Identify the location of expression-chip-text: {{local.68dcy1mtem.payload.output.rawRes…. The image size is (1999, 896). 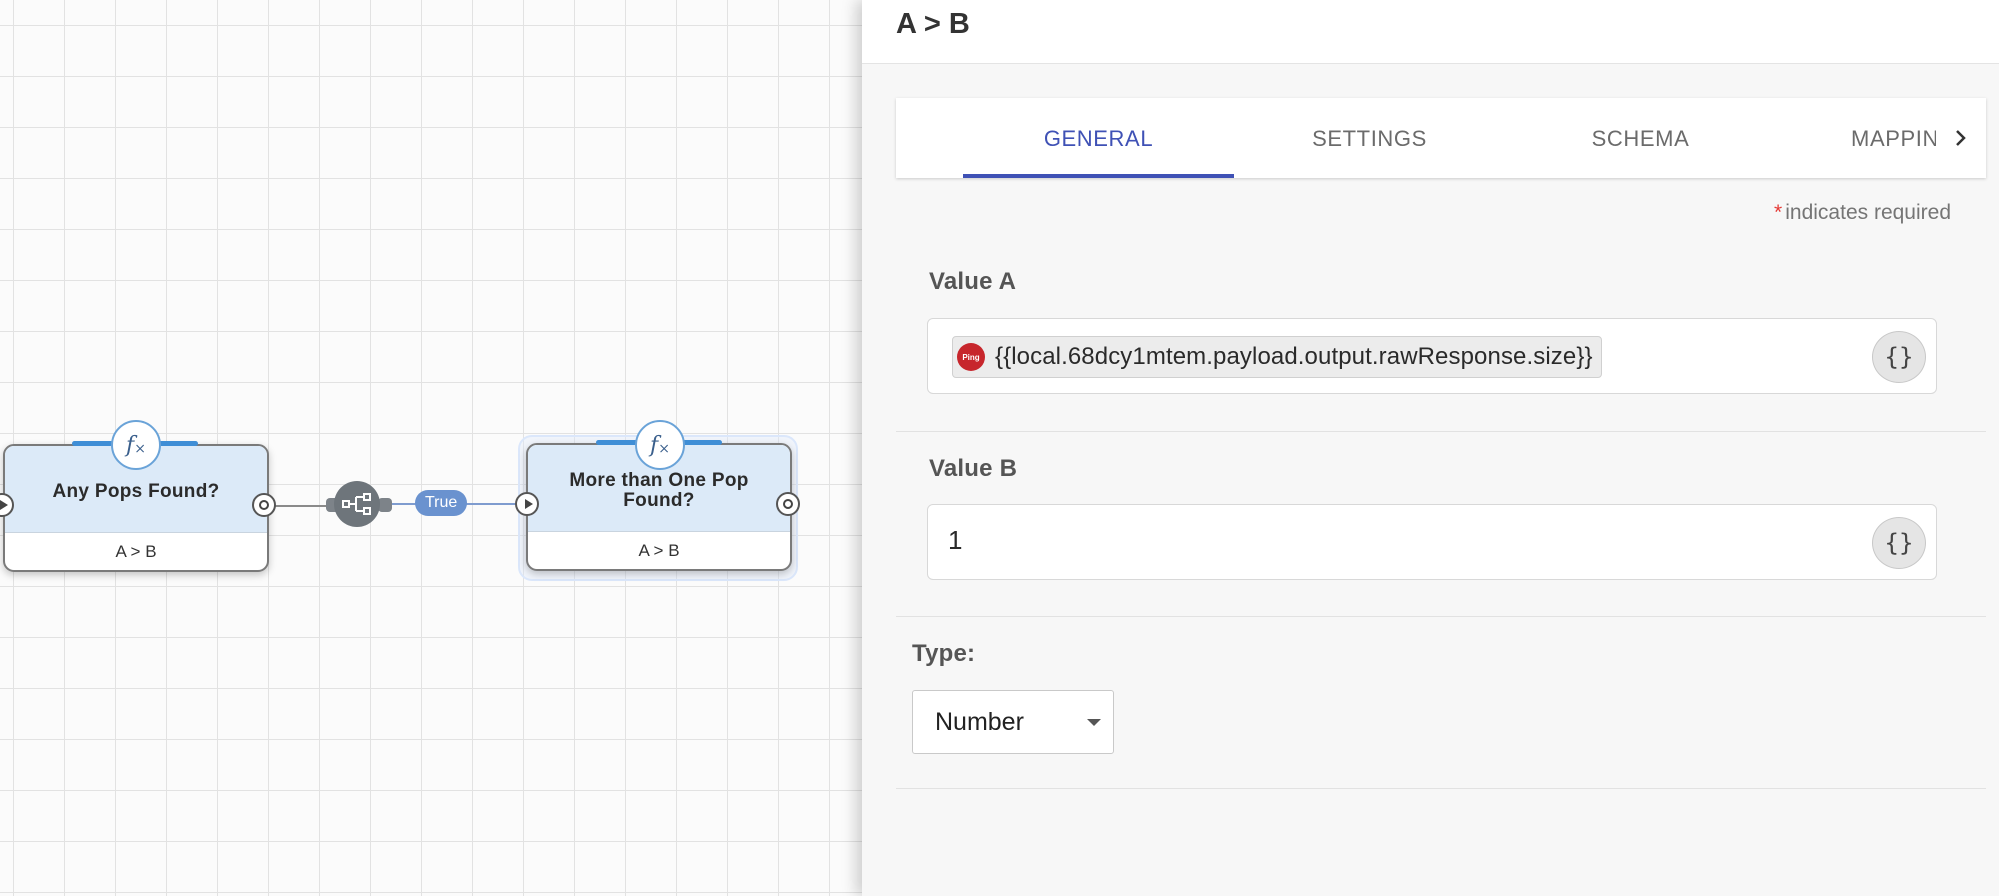
(1294, 356).